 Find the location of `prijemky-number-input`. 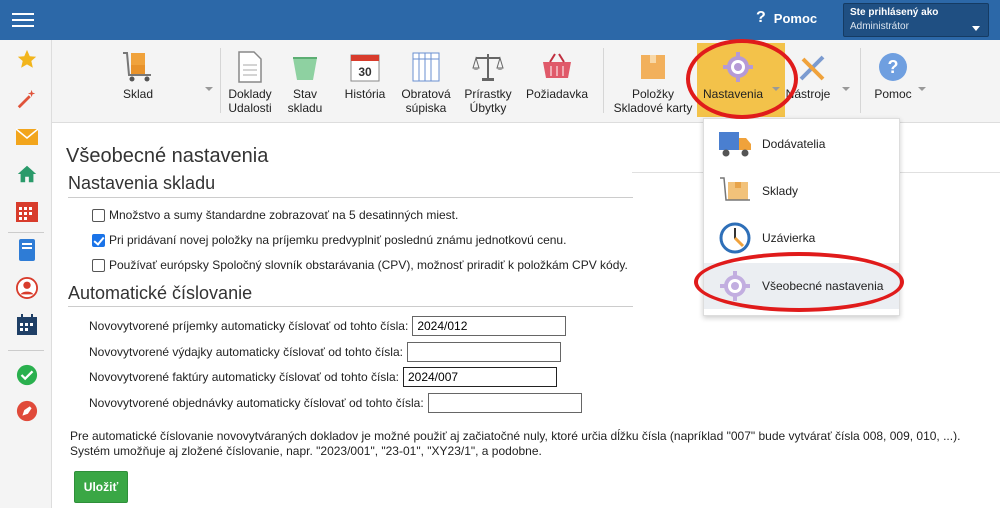

prijemky-number-input is located at coordinates (489, 326).